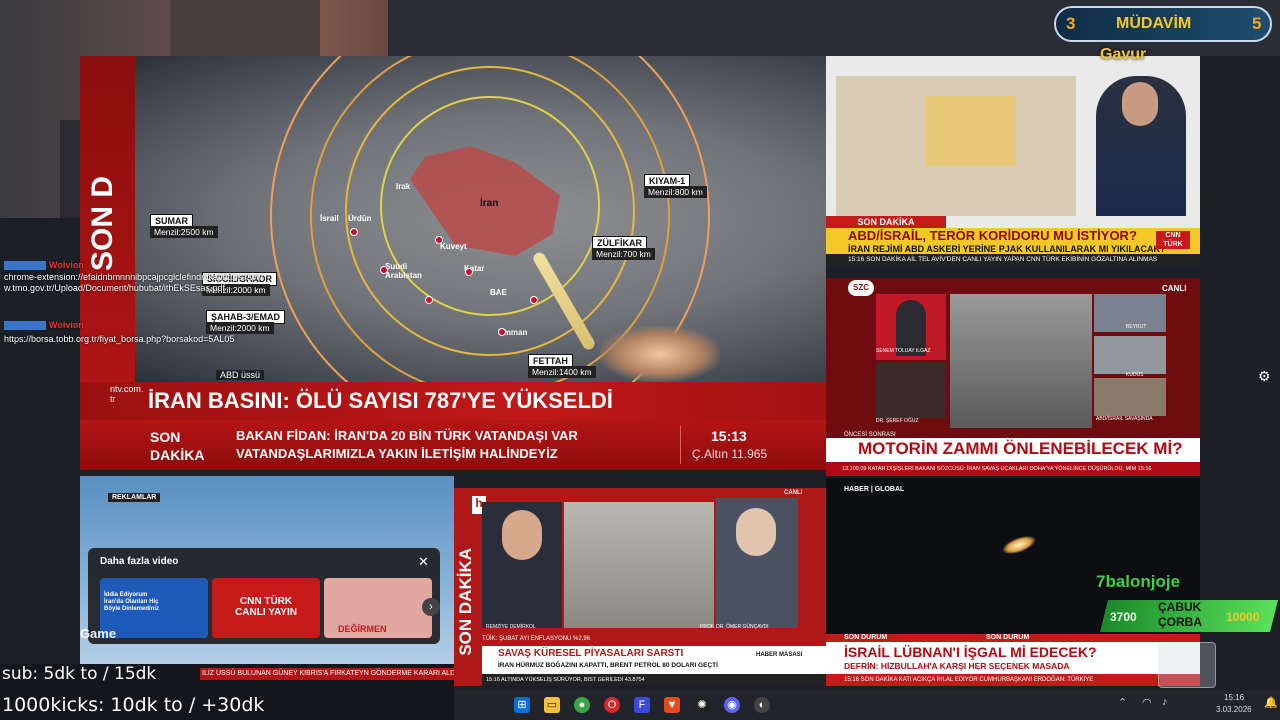 This screenshot has height=720, width=1280. What do you see at coordinates (380, 400) in the screenshot?
I see `ntv-headline: İRAN BASINI: ÖLÜ SAYISI 787'YE YÜKSELDİ` at bounding box center [380, 400].